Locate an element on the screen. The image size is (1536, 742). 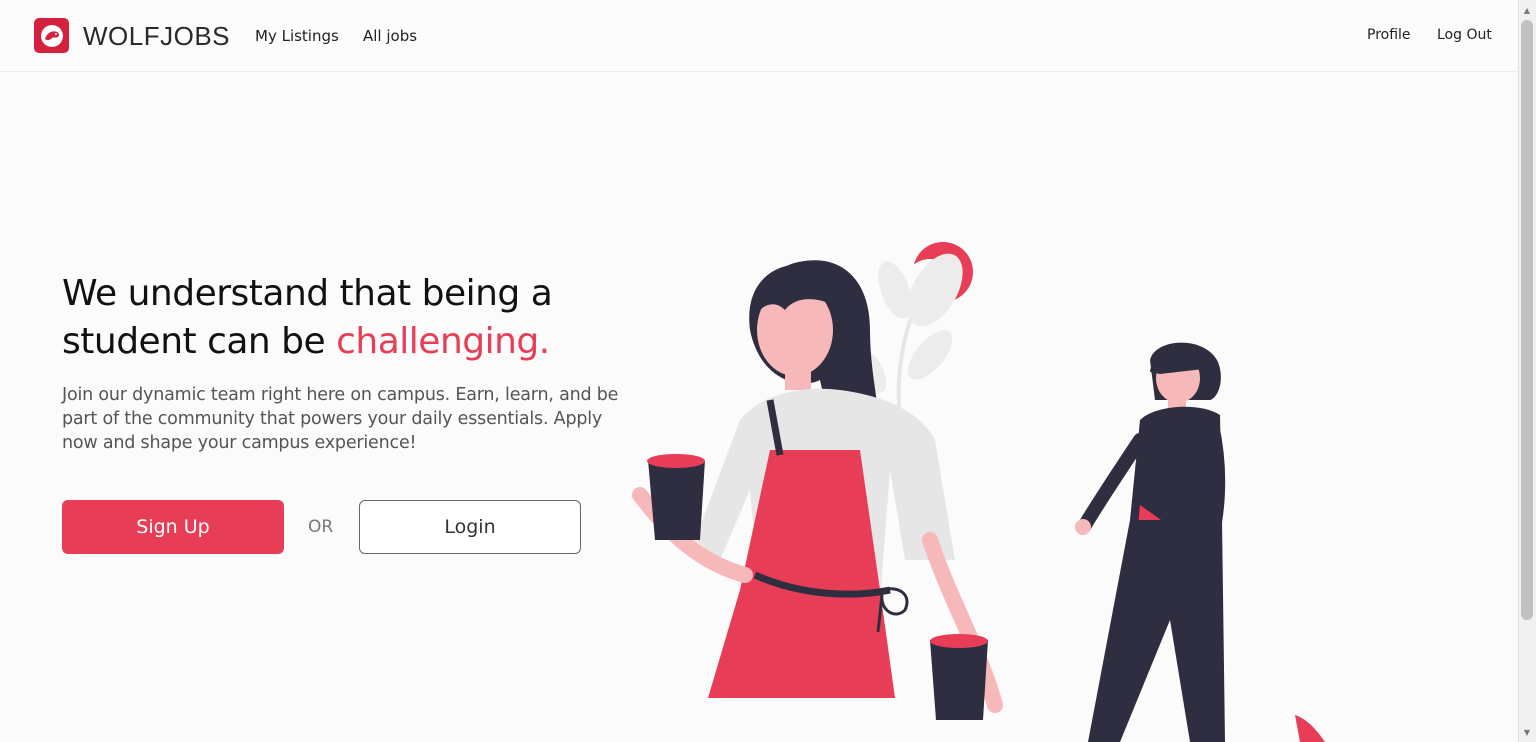
nav-my-listings: My Listings is located at coordinates (297, 36).